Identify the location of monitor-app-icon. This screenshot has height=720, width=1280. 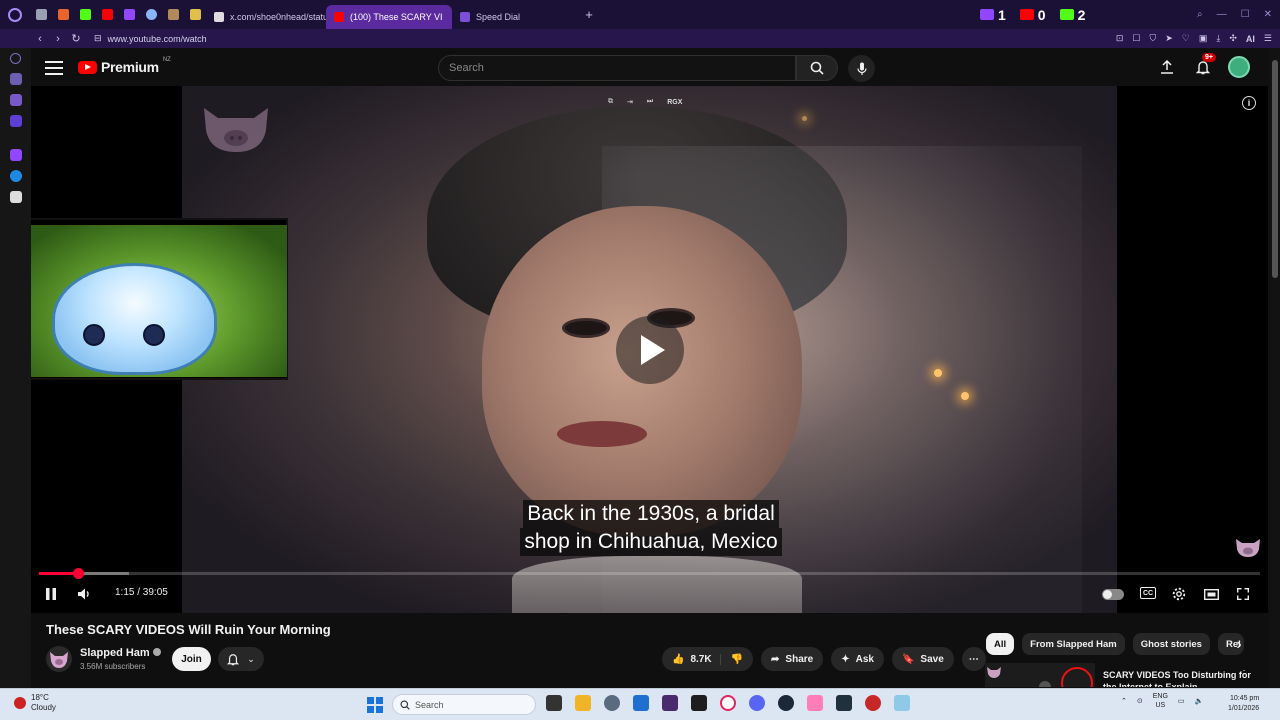
(844, 703).